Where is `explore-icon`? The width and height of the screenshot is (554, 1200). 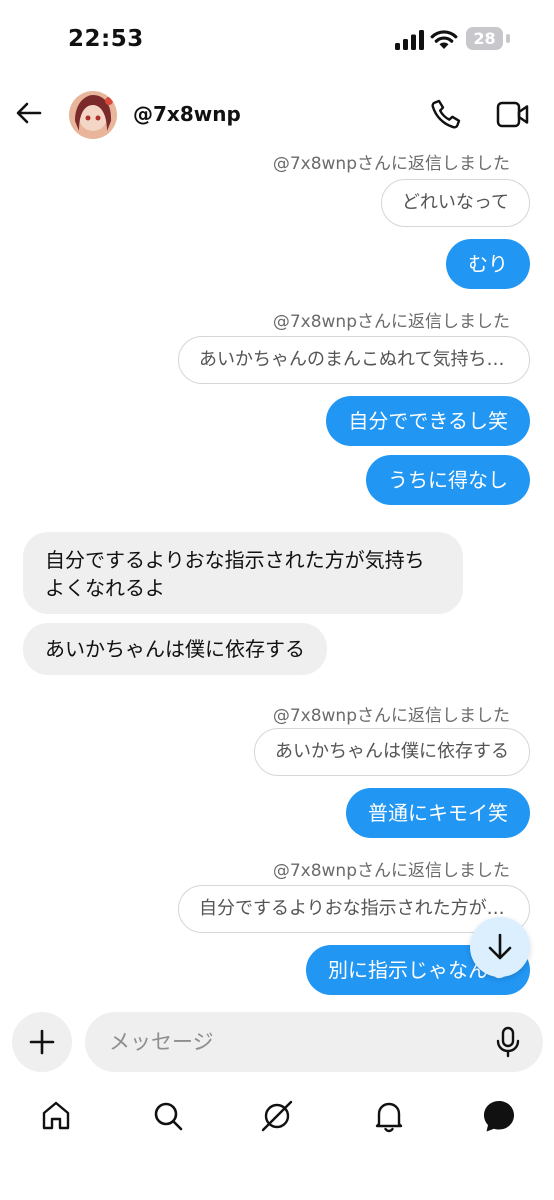 explore-icon is located at coordinates (277, 1116).